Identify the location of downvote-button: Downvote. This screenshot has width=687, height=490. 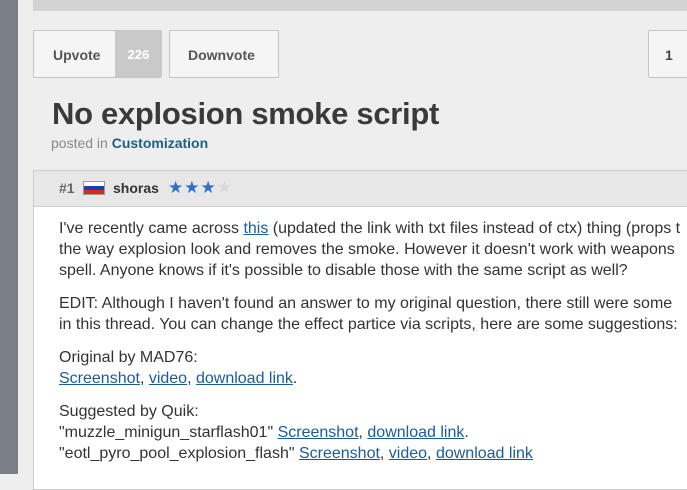
(224, 54).